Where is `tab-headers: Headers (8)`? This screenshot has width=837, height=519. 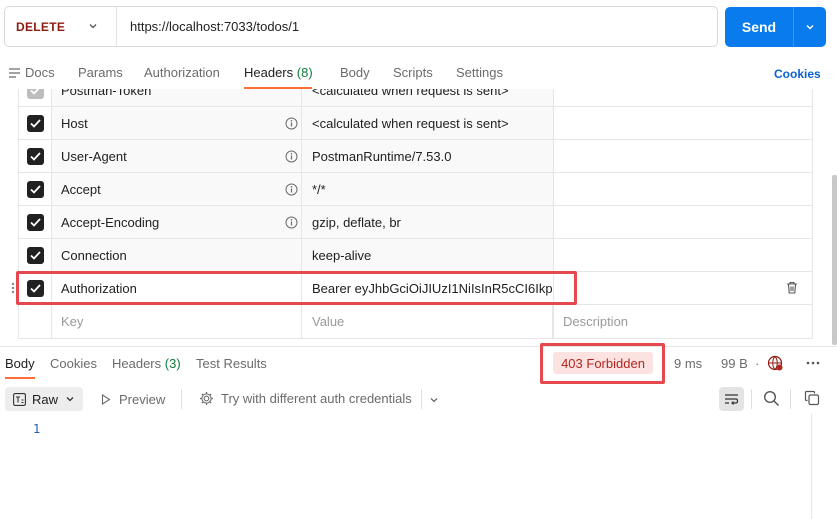
tab-headers: Headers (8) is located at coordinates (278, 72).